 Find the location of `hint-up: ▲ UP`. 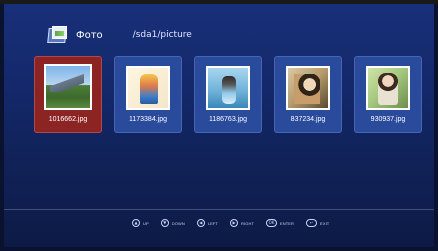

hint-up: ▲ UP is located at coordinates (140, 223).